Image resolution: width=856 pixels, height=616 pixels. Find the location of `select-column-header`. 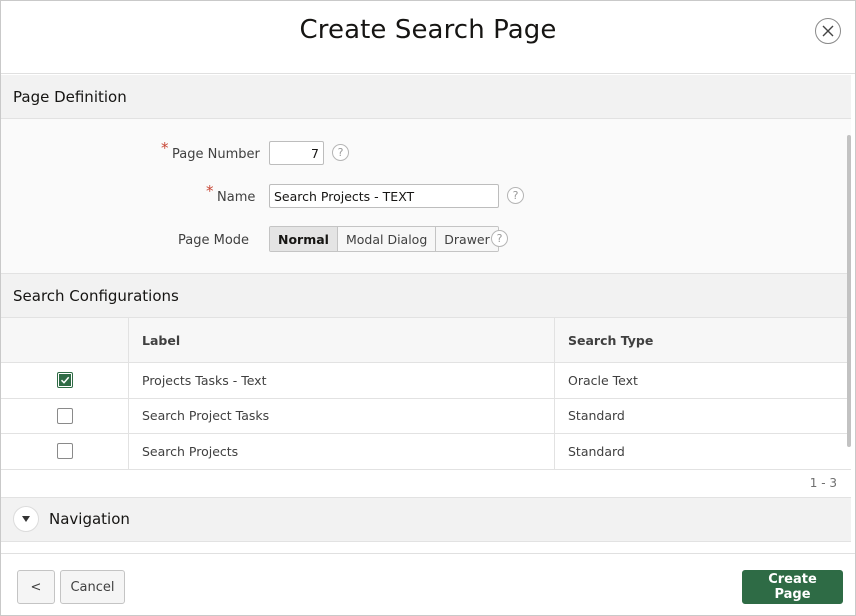

select-column-header is located at coordinates (65, 340).